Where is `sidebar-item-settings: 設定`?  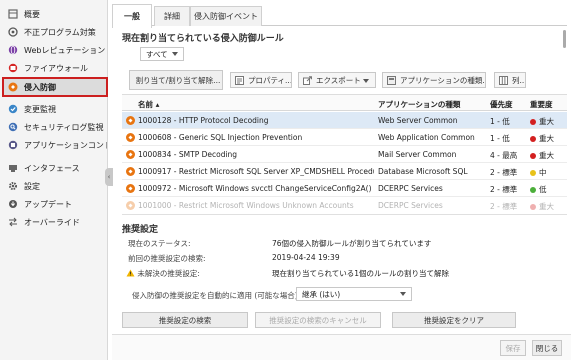 sidebar-item-settings: 設定 is located at coordinates (55, 186).